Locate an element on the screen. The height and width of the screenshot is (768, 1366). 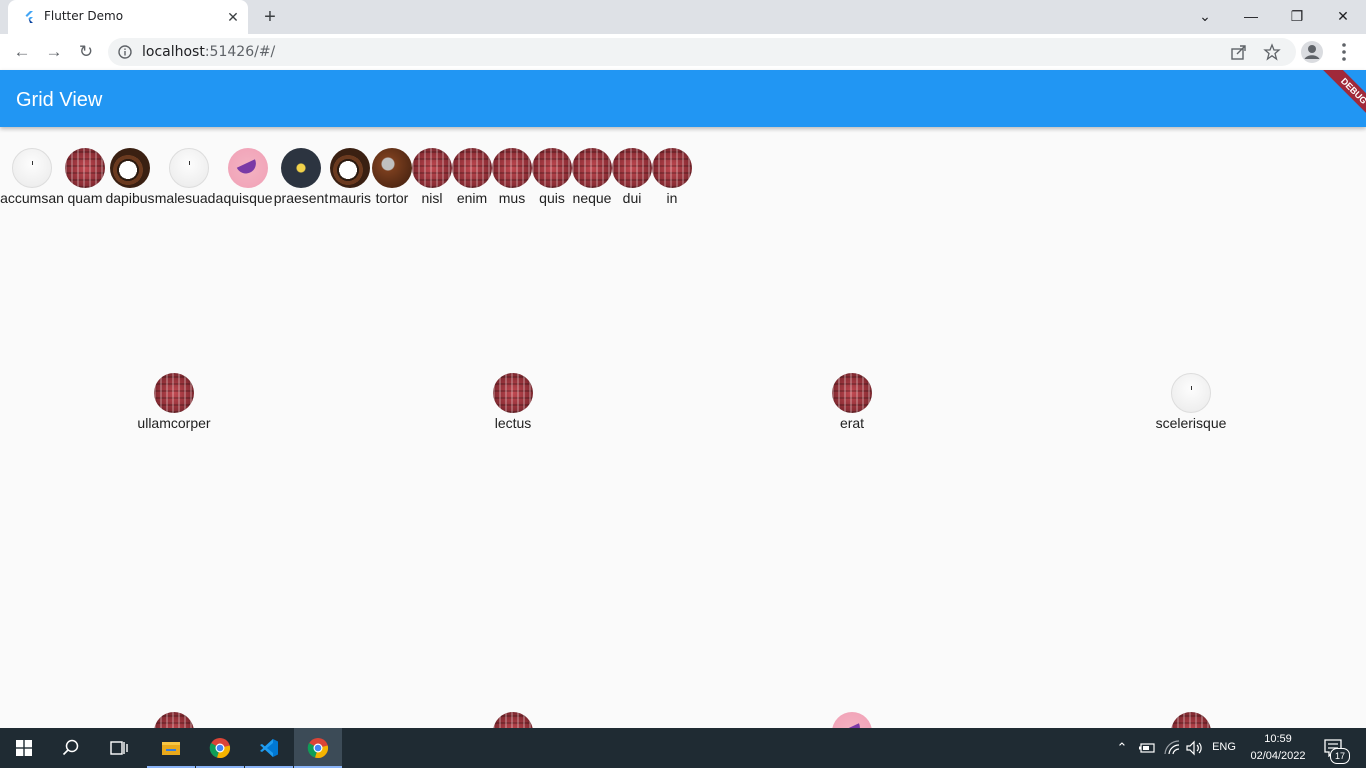
folder-icon is located at coordinates (171, 748).